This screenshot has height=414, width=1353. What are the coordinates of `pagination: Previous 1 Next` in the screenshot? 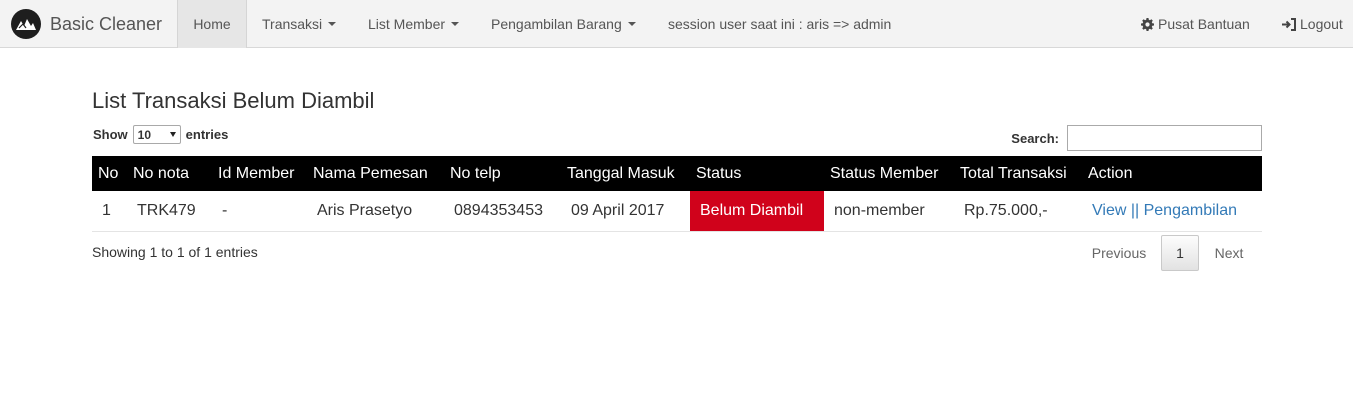 It's located at (1168, 253).